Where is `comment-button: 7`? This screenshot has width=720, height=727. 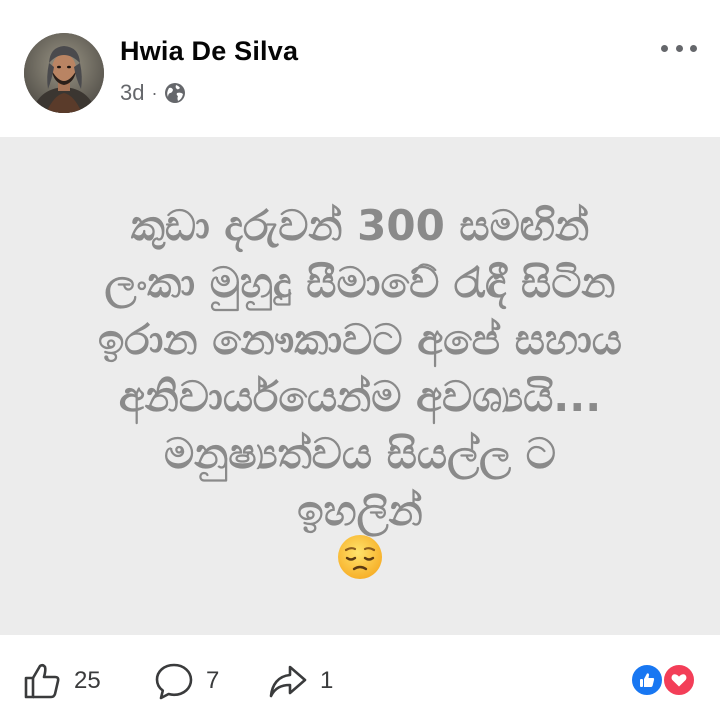
comment-button: 7 is located at coordinates (186, 681).